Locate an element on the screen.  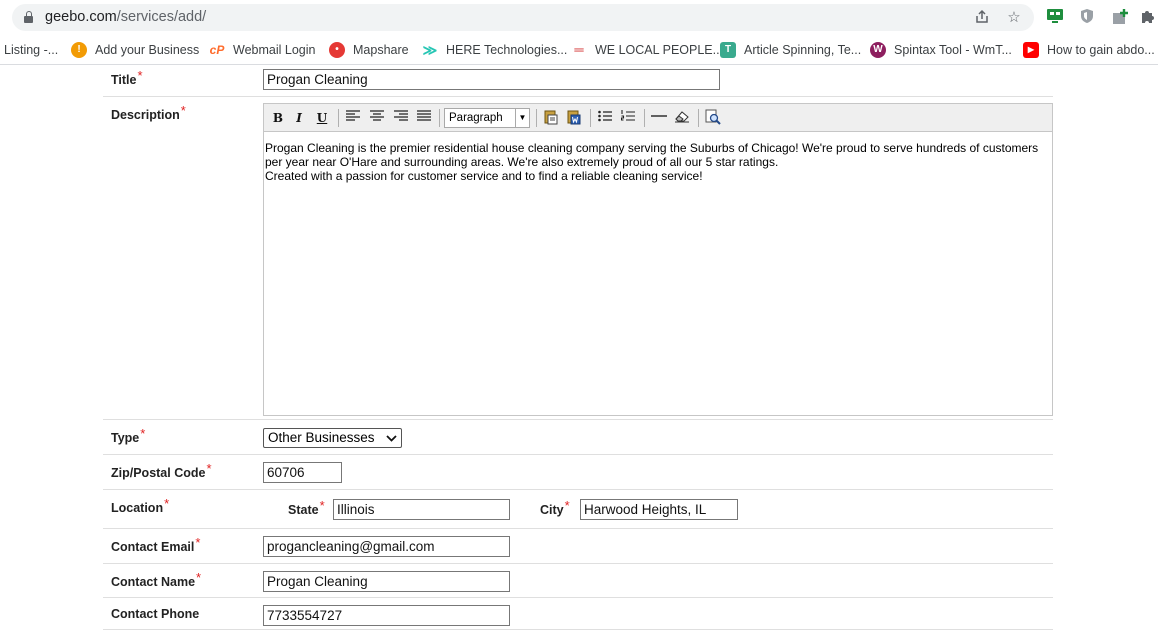
bookmark-label: Add your Business is located at coordinates (147, 50).